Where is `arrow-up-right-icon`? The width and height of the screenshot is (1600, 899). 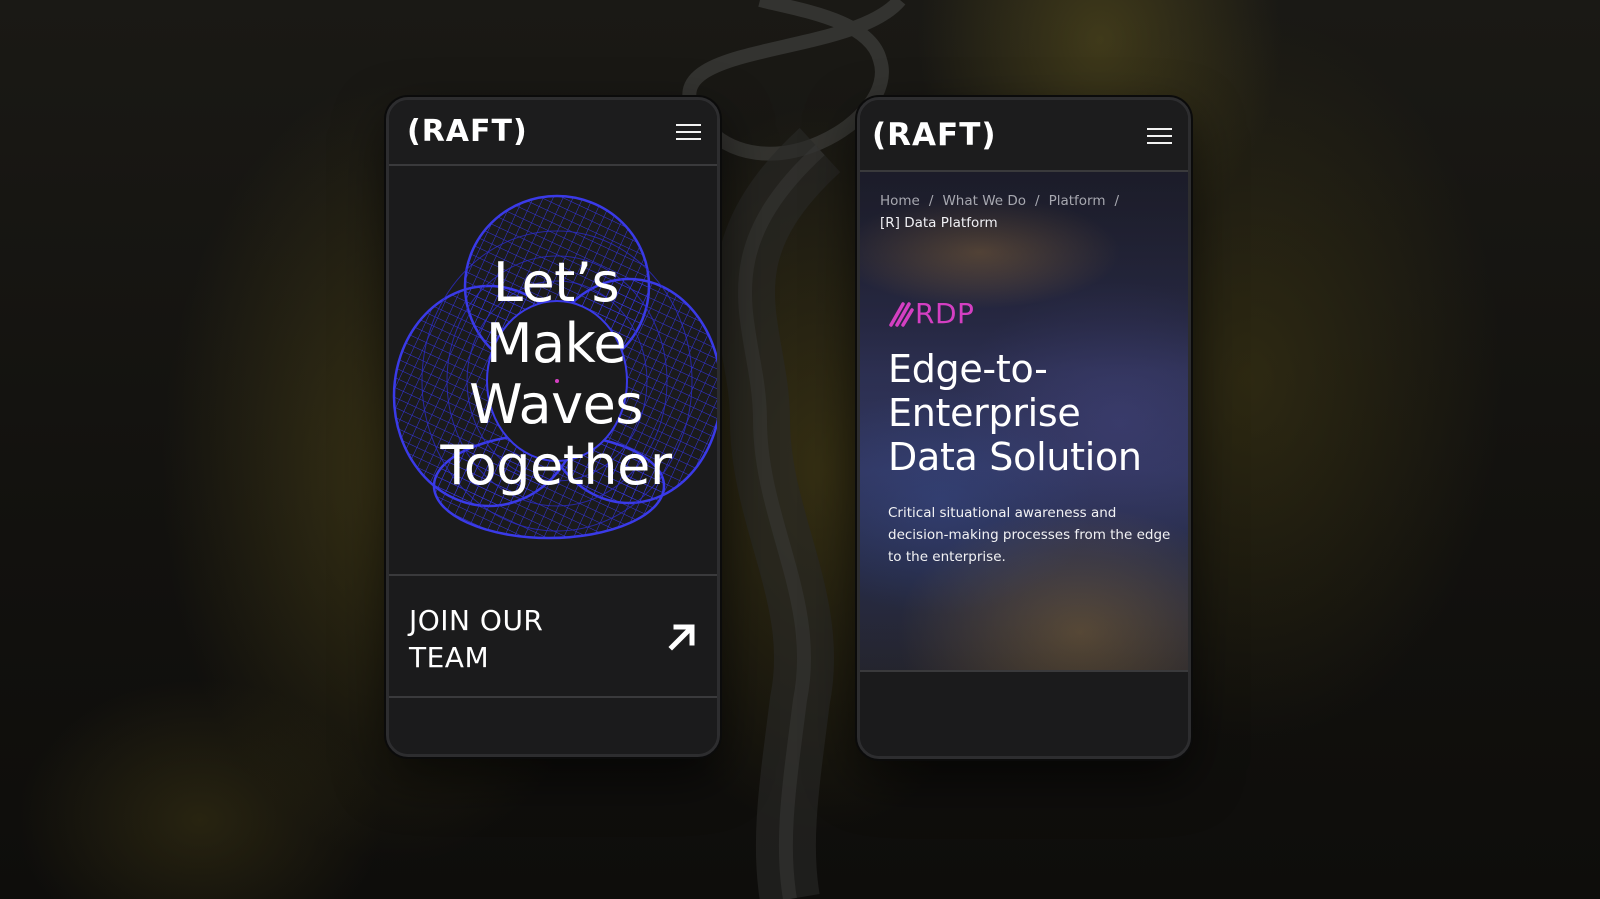 arrow-up-right-icon is located at coordinates (682, 637).